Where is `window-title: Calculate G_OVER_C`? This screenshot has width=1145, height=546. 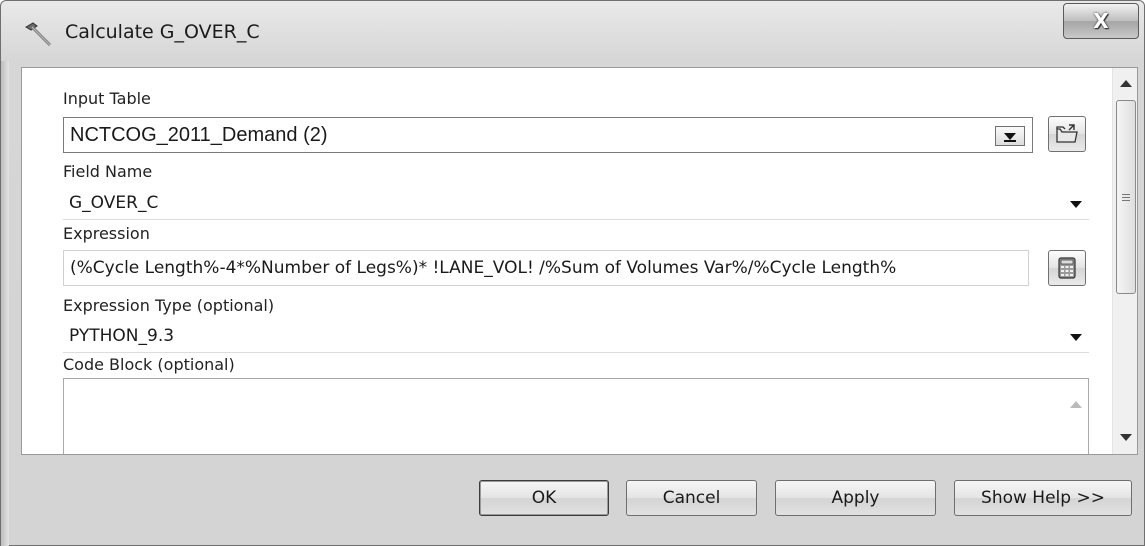
window-title: Calculate G_OVER_C is located at coordinates (162, 32).